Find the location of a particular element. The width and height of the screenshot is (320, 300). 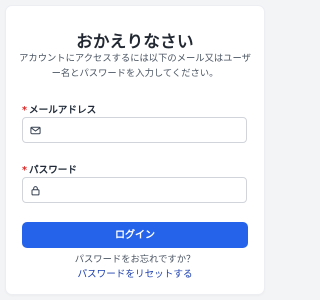

email-label-group: * メールアドレス is located at coordinates (59, 109).